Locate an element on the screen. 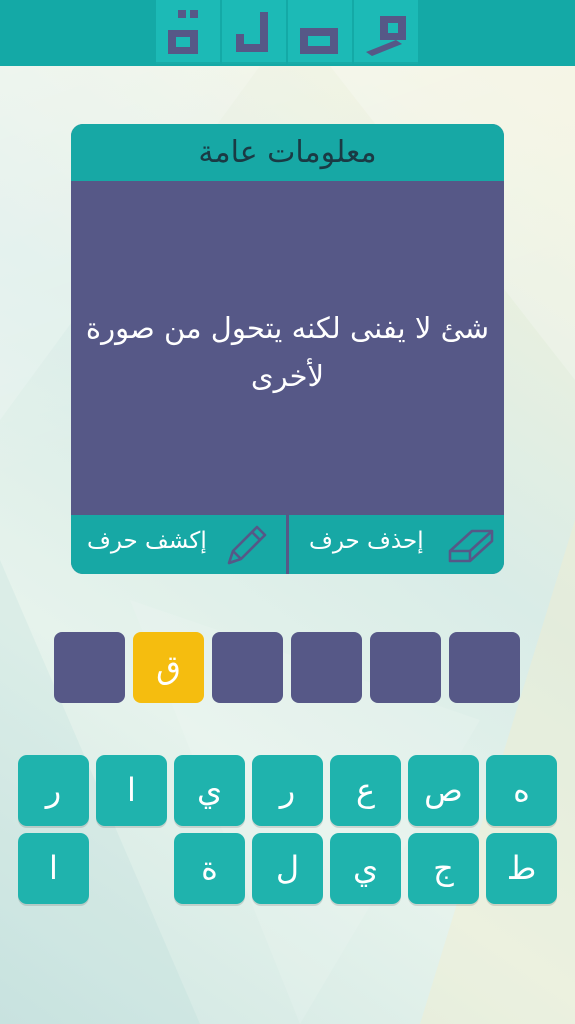  letter-key: ج is located at coordinates (443, 868).